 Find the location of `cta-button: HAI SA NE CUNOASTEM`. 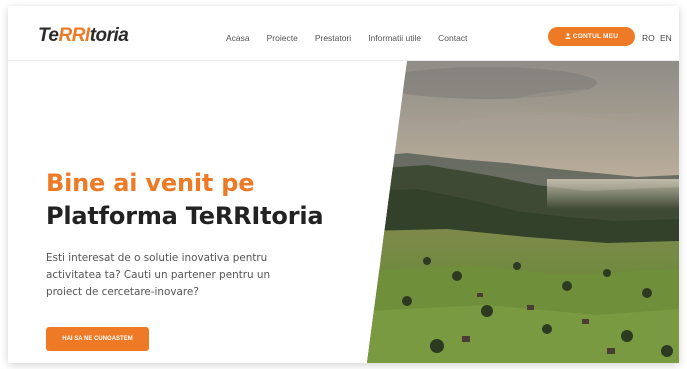

cta-button: HAI SA NE CUNOASTEM is located at coordinates (97, 339).